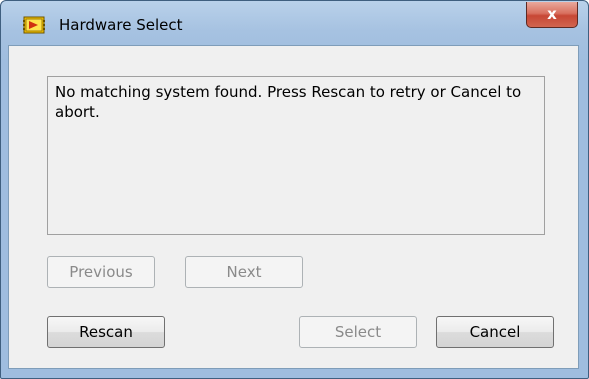 The image size is (589, 379). What do you see at coordinates (244, 272) in the screenshot?
I see `next-button: Next` at bounding box center [244, 272].